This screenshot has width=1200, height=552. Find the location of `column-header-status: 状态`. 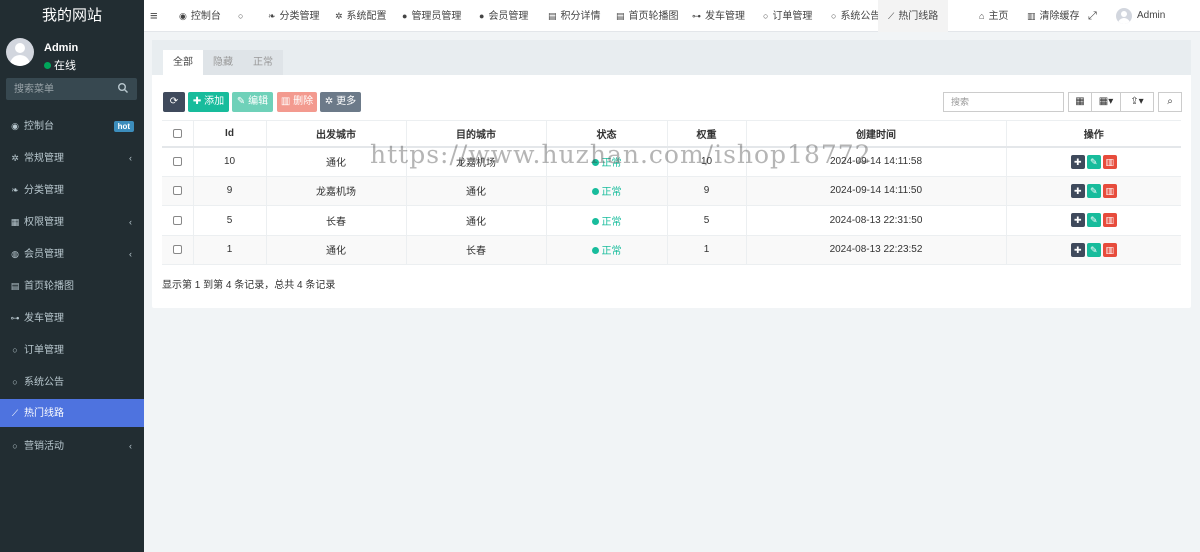

column-header-status: 状态 is located at coordinates (607, 134).